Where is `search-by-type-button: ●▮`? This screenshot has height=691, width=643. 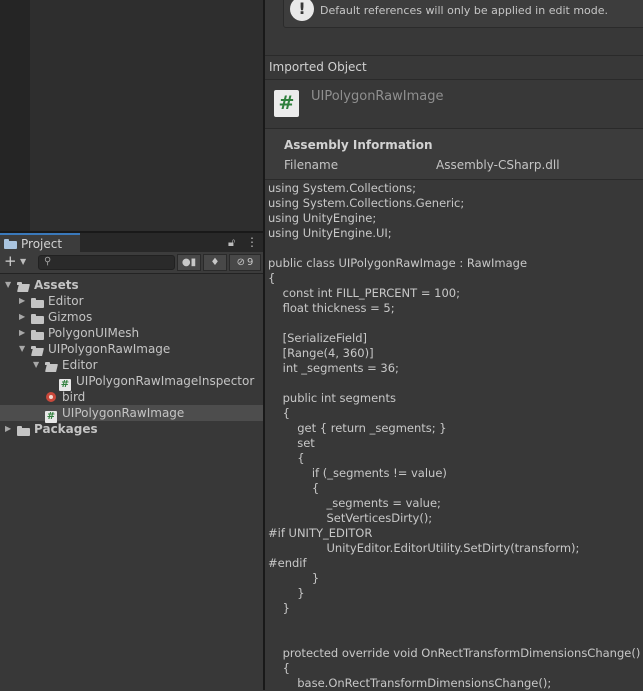
search-by-type-button: ●▮ is located at coordinates (189, 262).